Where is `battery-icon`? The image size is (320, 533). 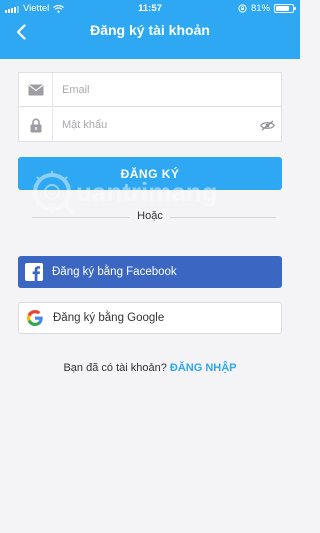
battery-icon is located at coordinates (285, 8).